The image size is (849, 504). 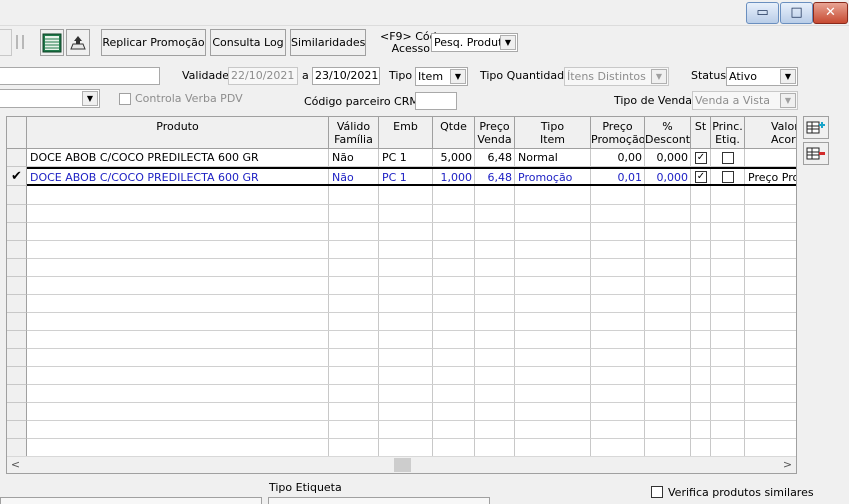 What do you see at coordinates (406, 133) in the screenshot?
I see `header-emb: Emb` at bounding box center [406, 133].